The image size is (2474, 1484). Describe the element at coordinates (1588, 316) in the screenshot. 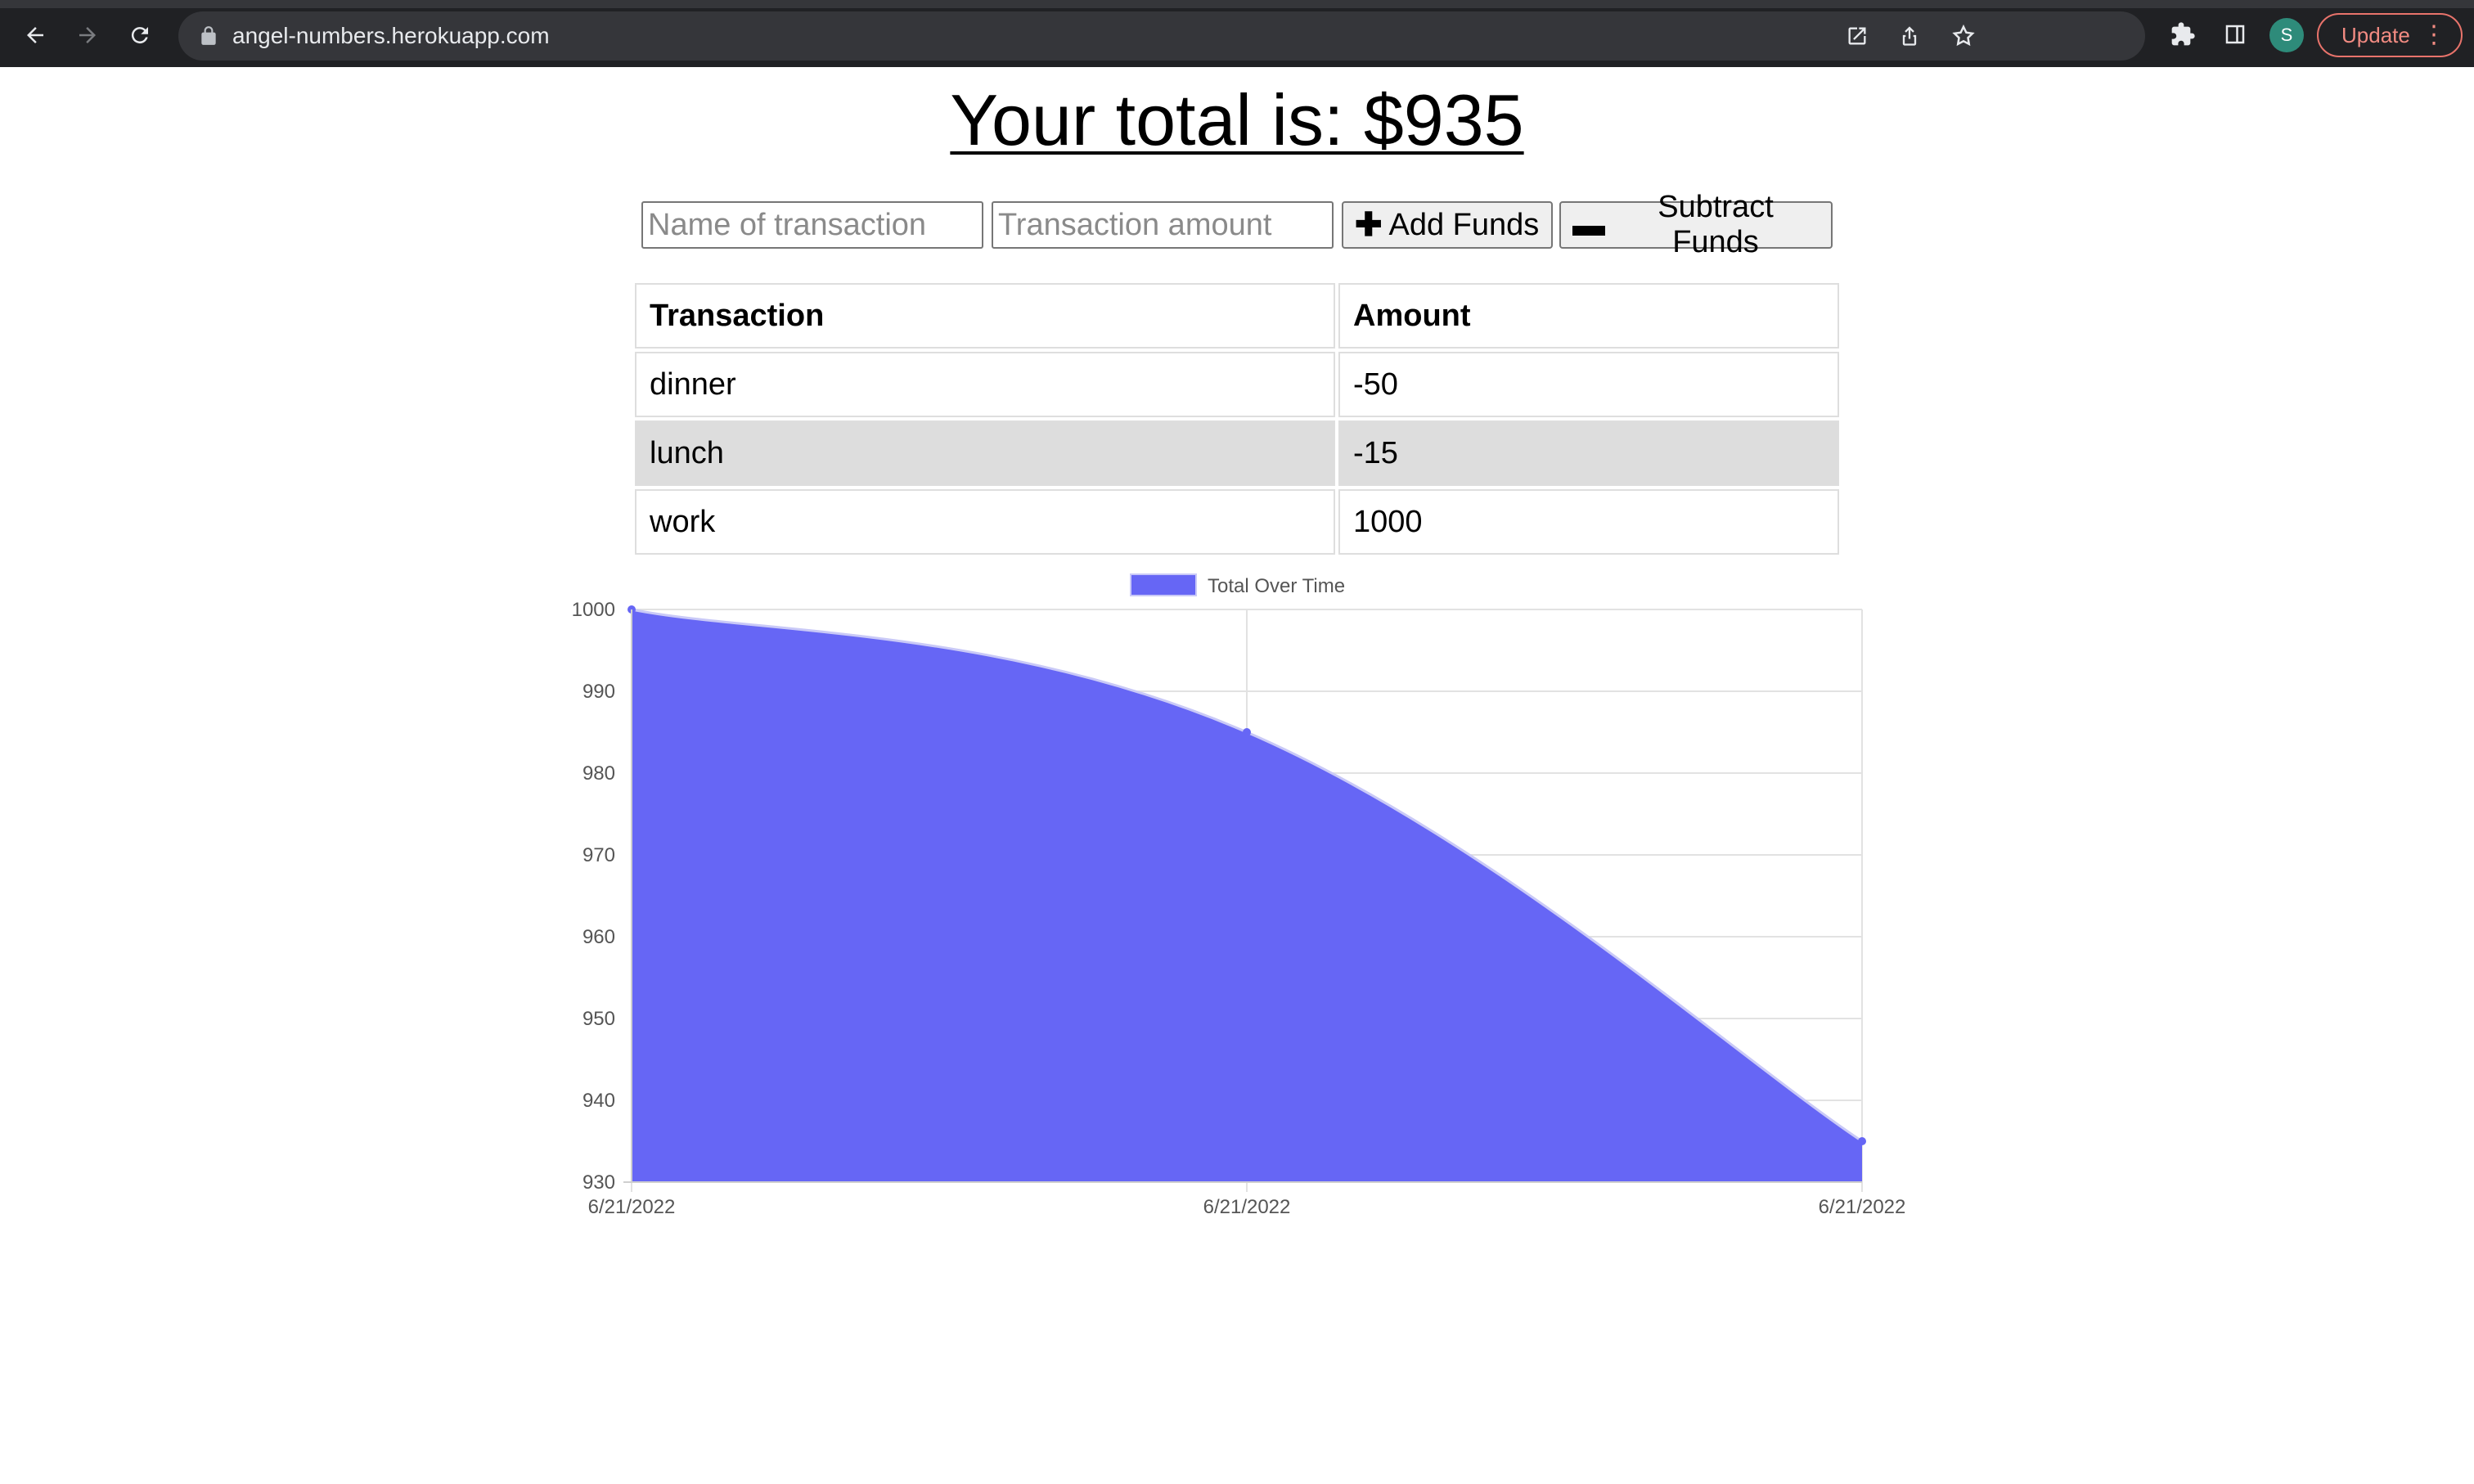

I see `column-header-amount: Amount` at that location.